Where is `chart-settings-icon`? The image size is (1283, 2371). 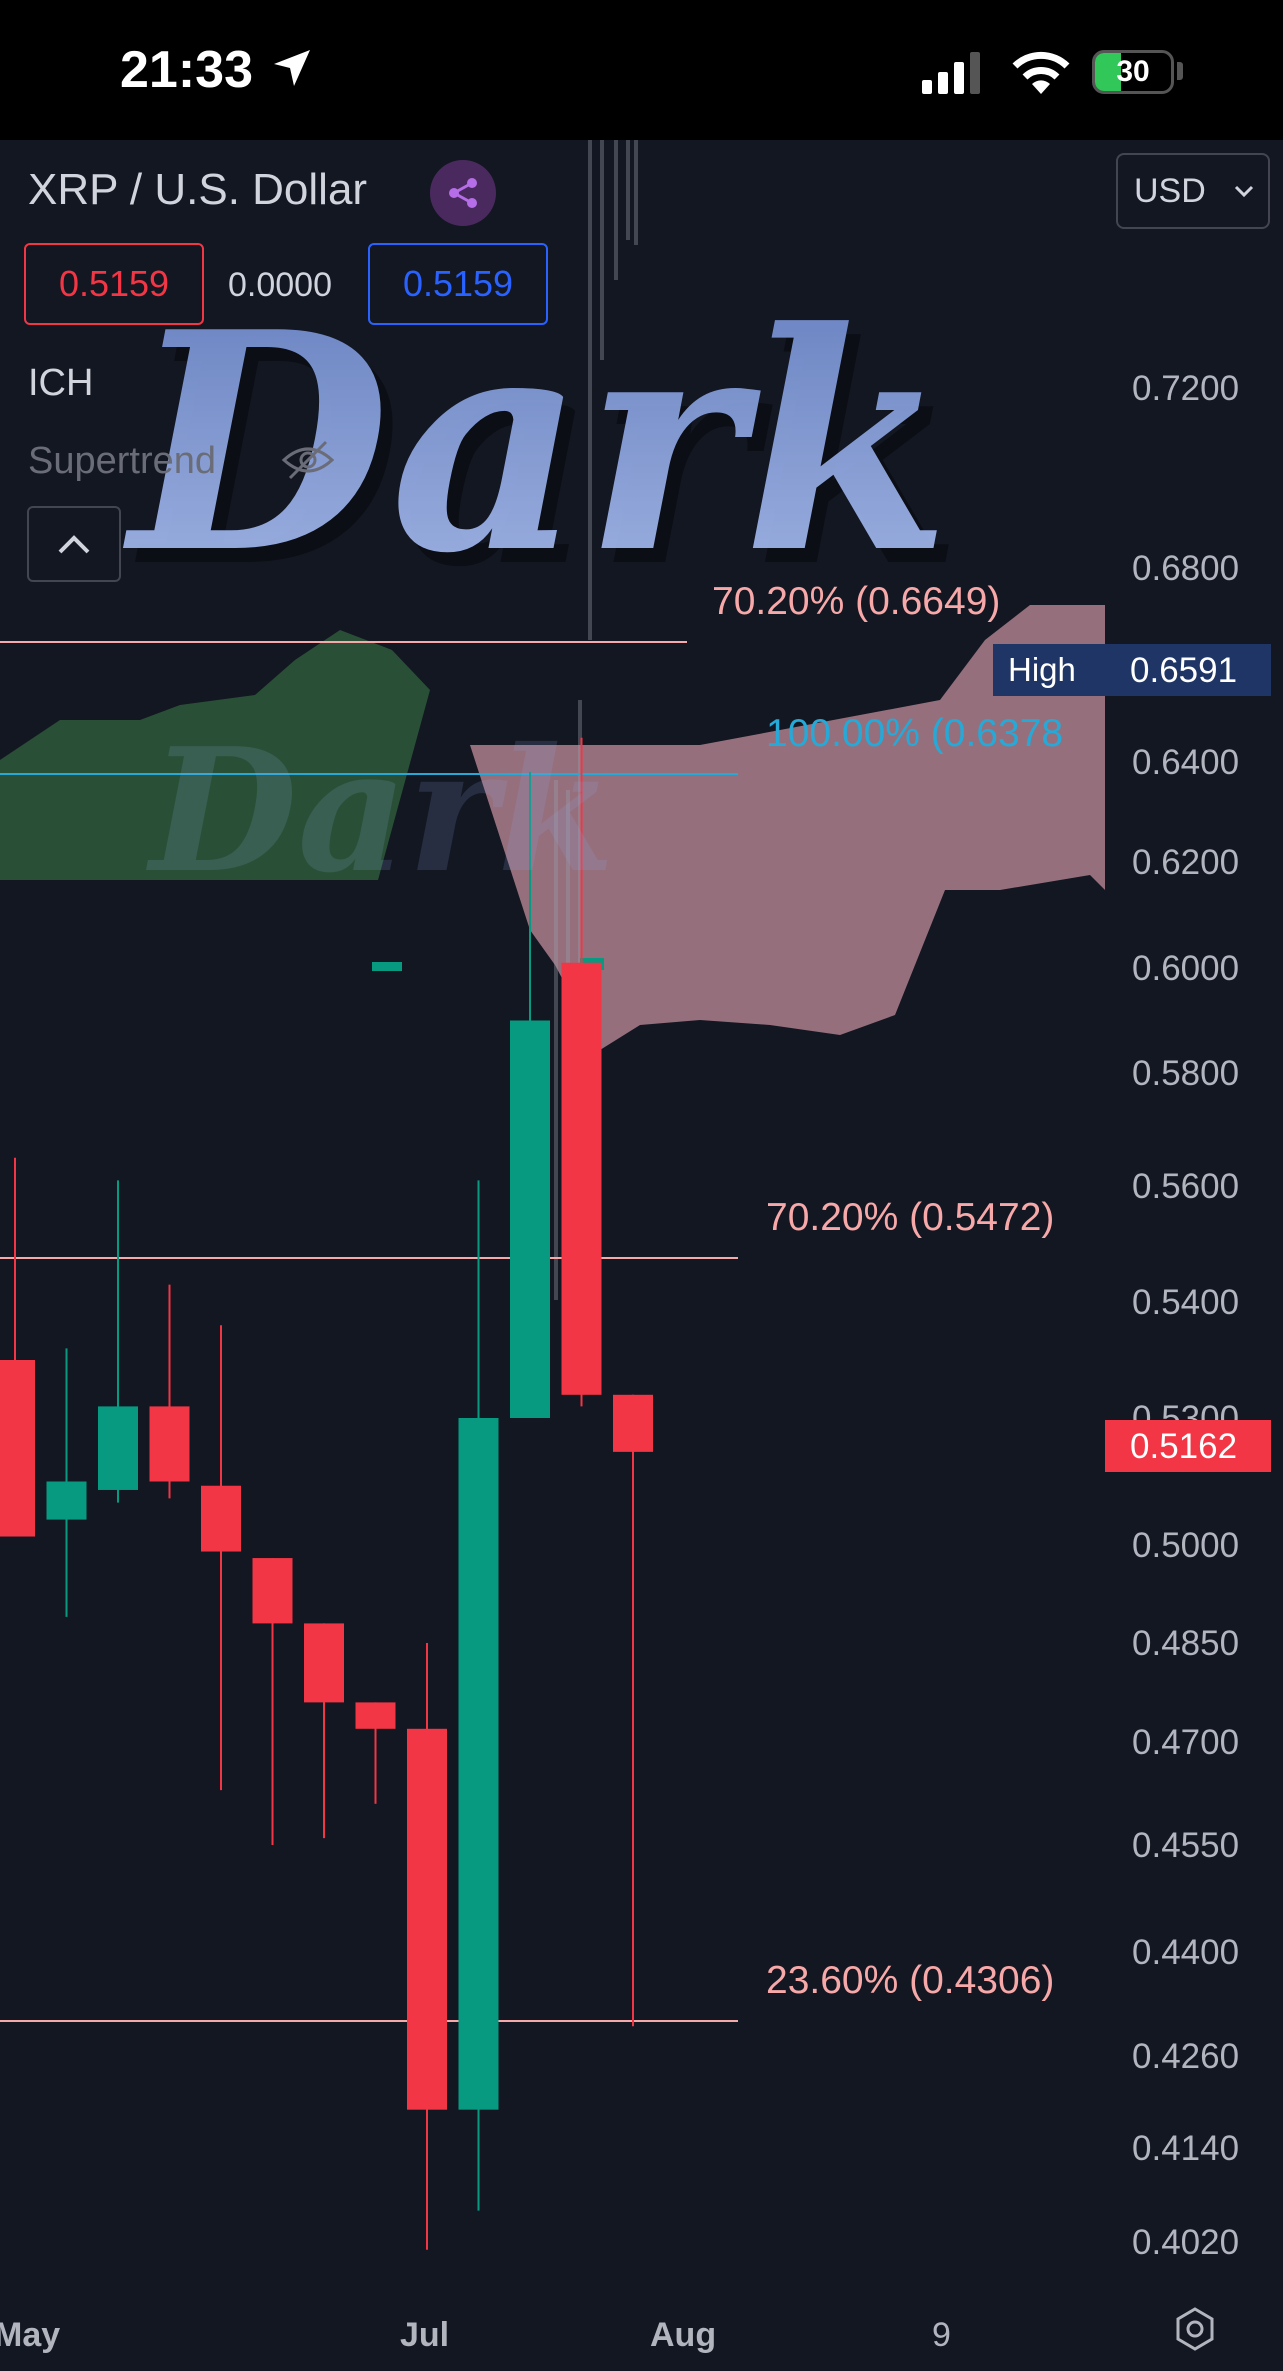 chart-settings-icon is located at coordinates (1195, 2329).